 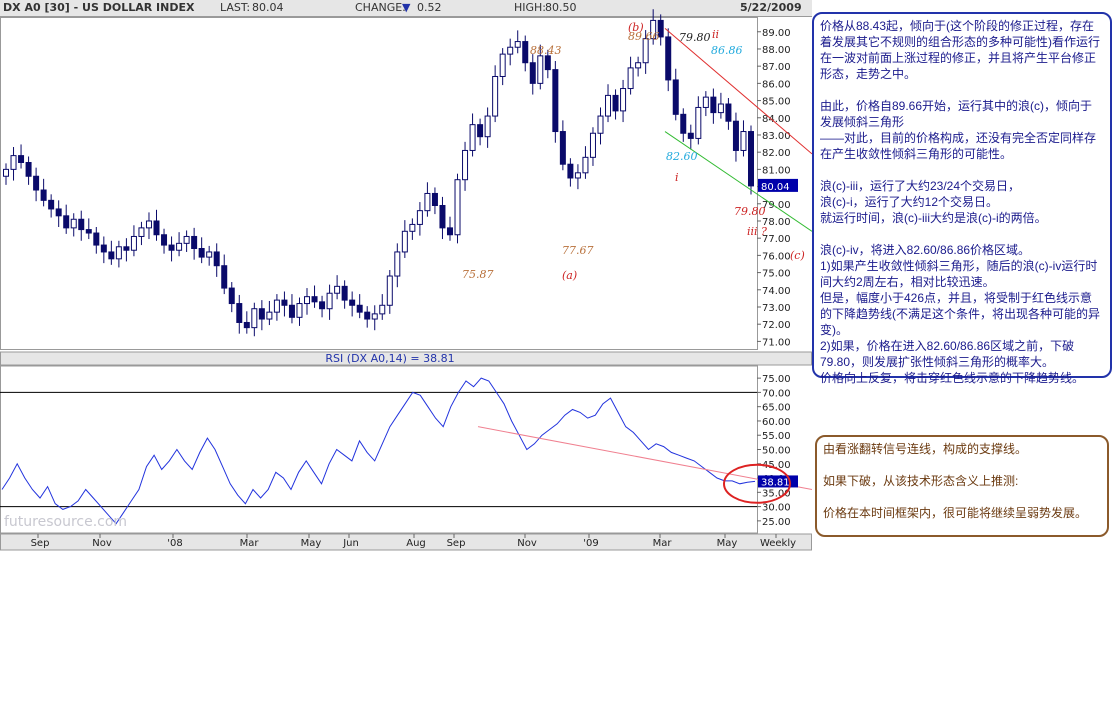 What do you see at coordinates (578, 250) in the screenshot?
I see `label-77-67: 77.67` at bounding box center [578, 250].